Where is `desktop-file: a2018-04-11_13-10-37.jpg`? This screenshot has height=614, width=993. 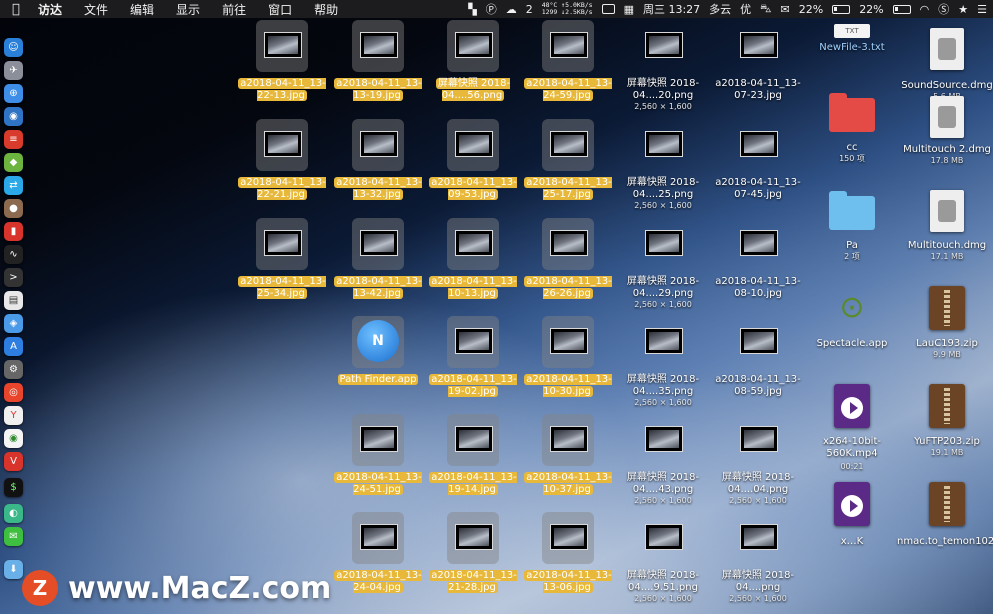
desktop-file: a2018-04-11_13-10-37.jpg is located at coordinates (568, 460).